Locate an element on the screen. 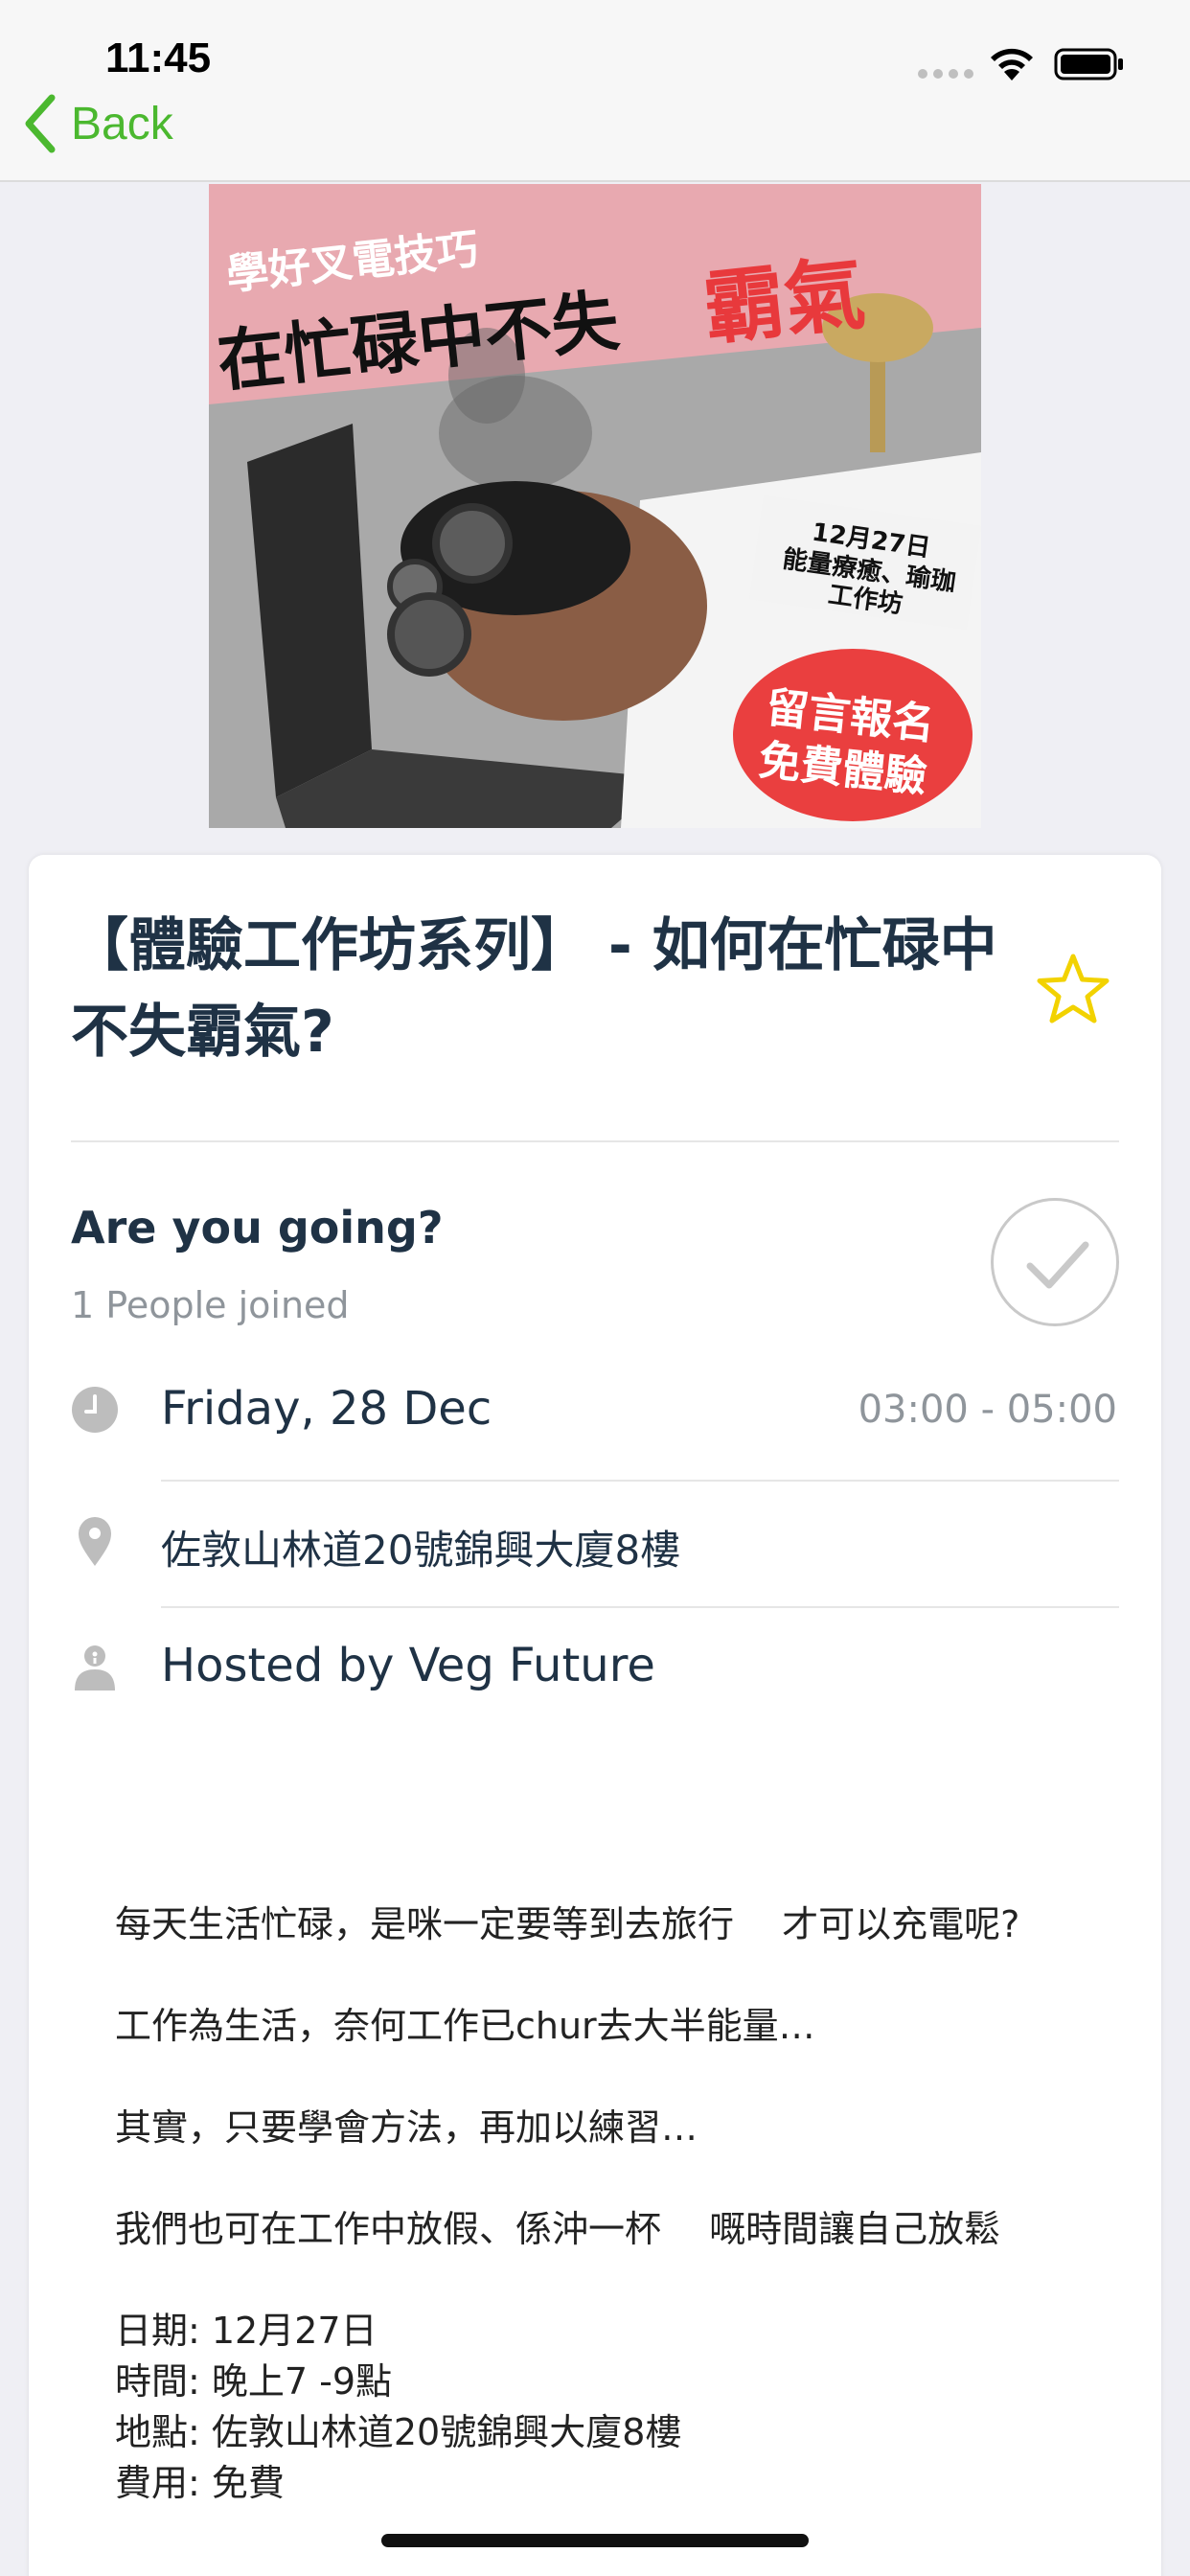 This screenshot has width=1190, height=2576. event-date: Friday, 28 Dec is located at coordinates (326, 1409).